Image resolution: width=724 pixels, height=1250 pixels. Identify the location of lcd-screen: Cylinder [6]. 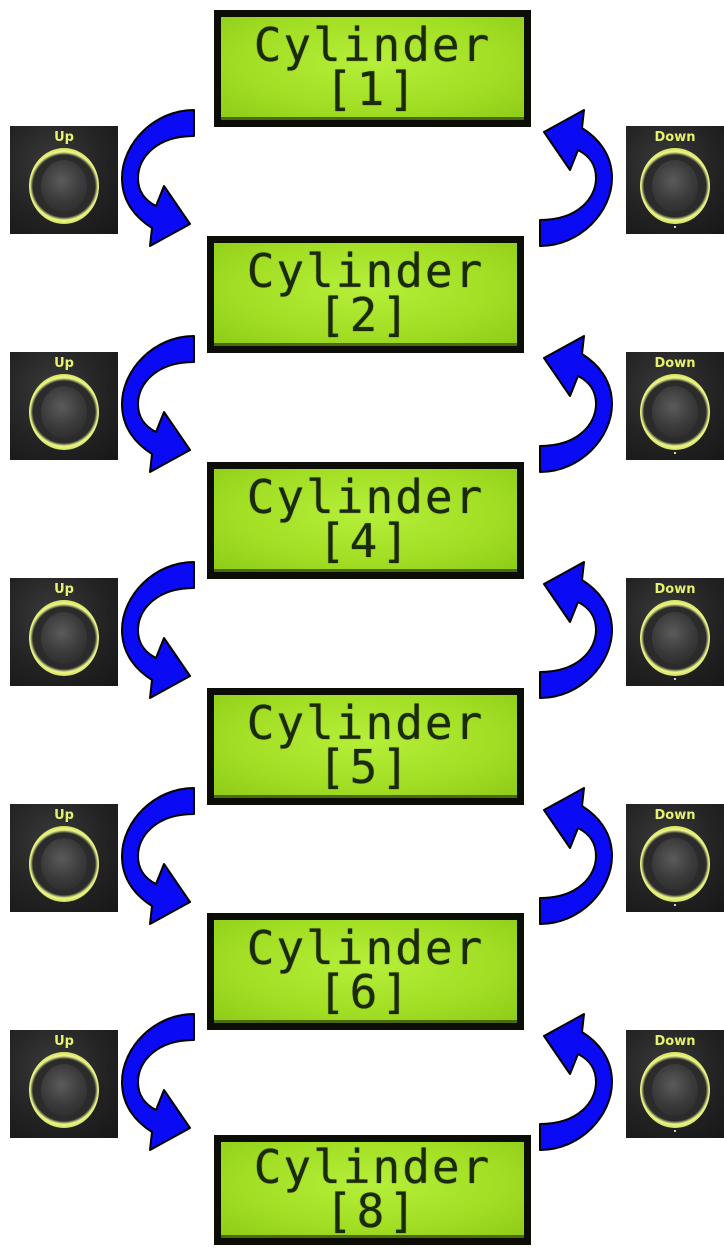
(365, 971).